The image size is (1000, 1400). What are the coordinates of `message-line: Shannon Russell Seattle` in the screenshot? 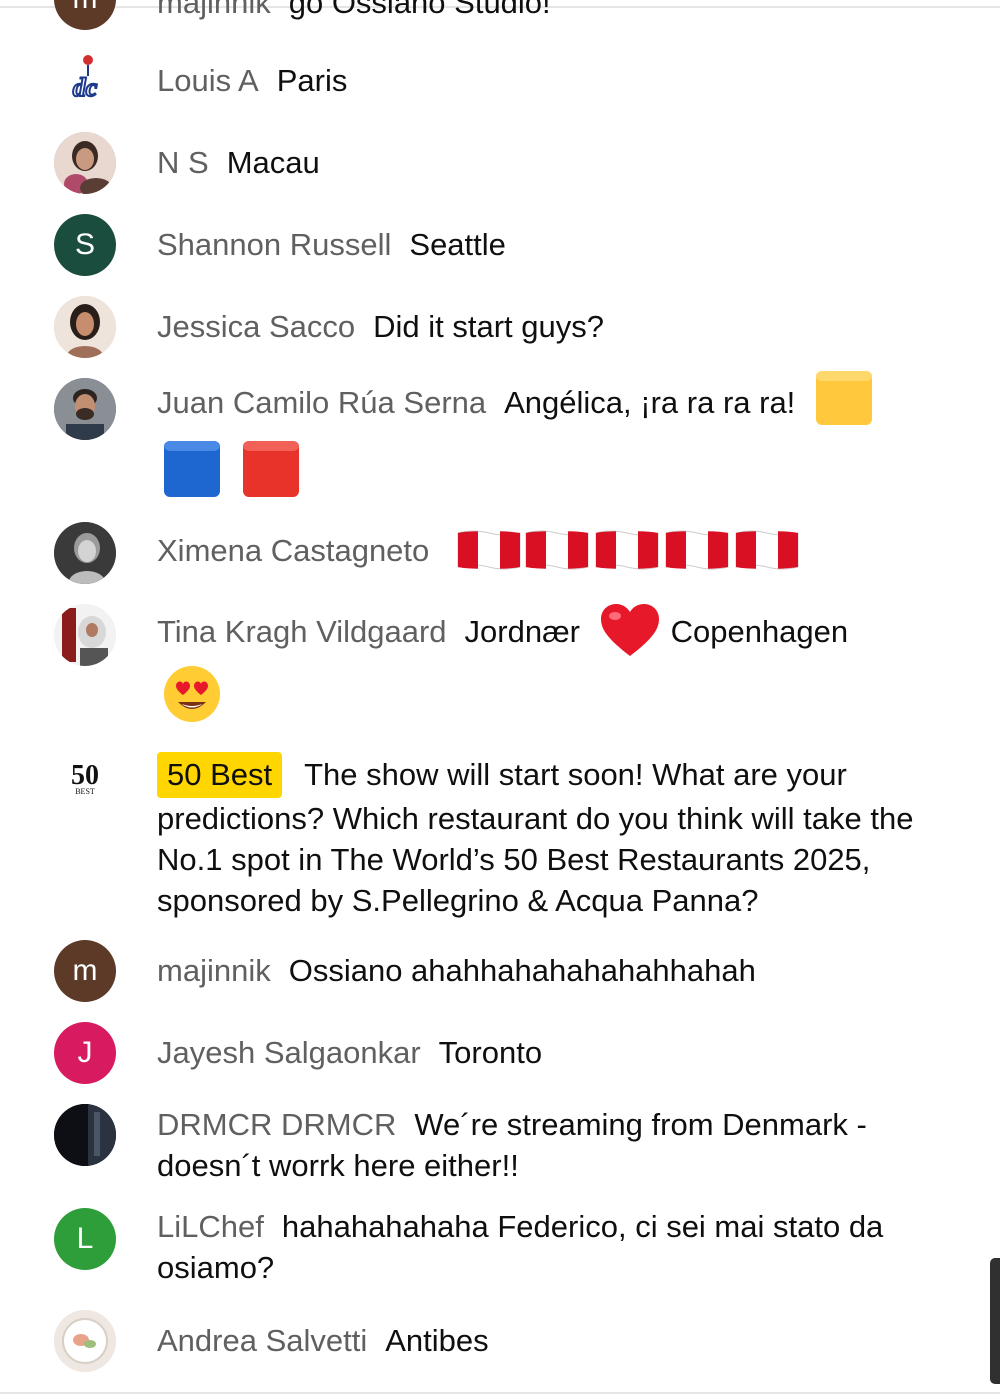 It's located at (547, 244).